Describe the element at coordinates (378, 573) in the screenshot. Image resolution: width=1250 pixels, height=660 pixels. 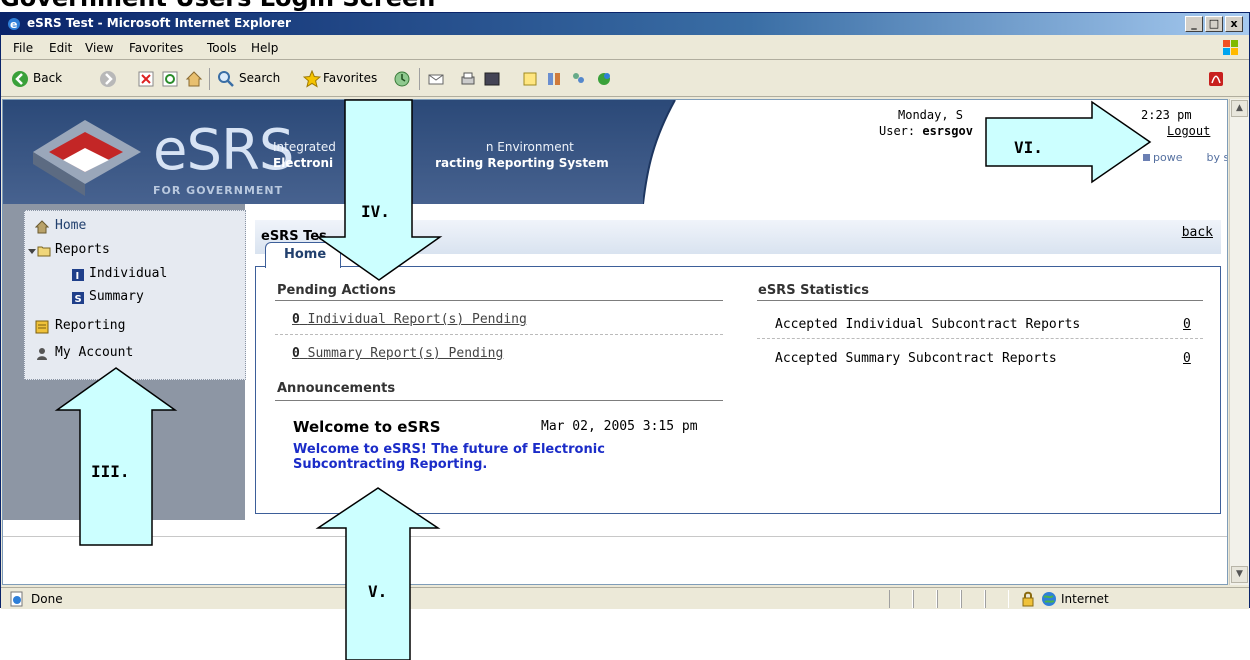
I see `callout-arrow-v` at that location.